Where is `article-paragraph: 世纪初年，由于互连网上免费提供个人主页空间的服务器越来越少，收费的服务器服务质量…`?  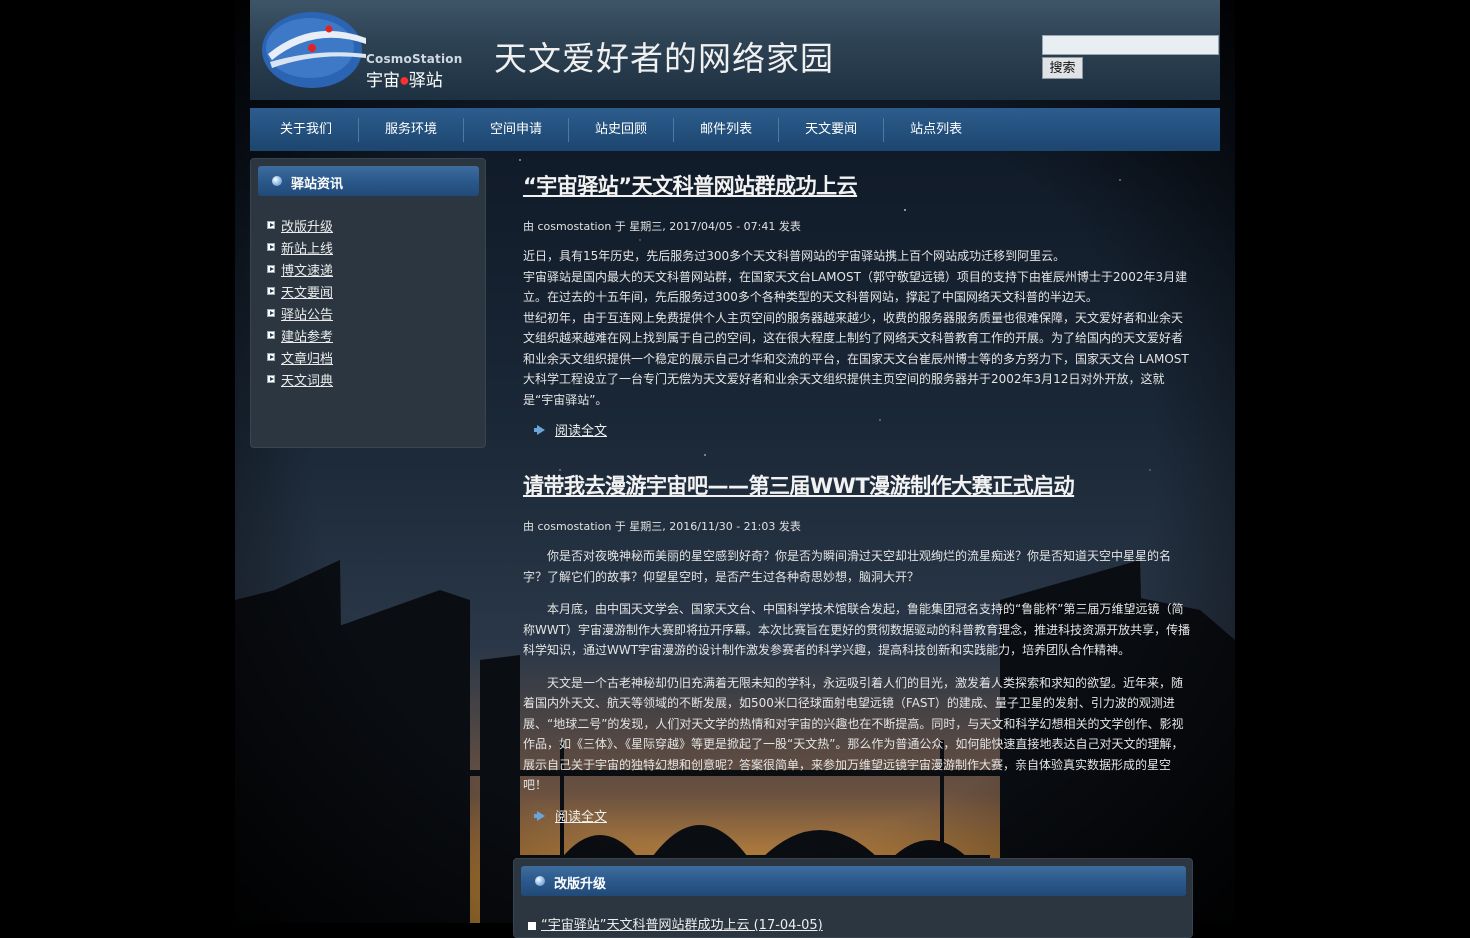 article-paragraph: 世纪初年，由于互连网上免费提供个人主页空间的服务器越来越少，收费的服务器服务质量… is located at coordinates (856, 358).